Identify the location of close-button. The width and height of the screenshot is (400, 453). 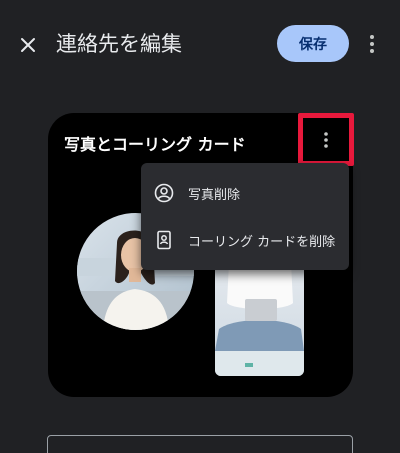
(28, 45).